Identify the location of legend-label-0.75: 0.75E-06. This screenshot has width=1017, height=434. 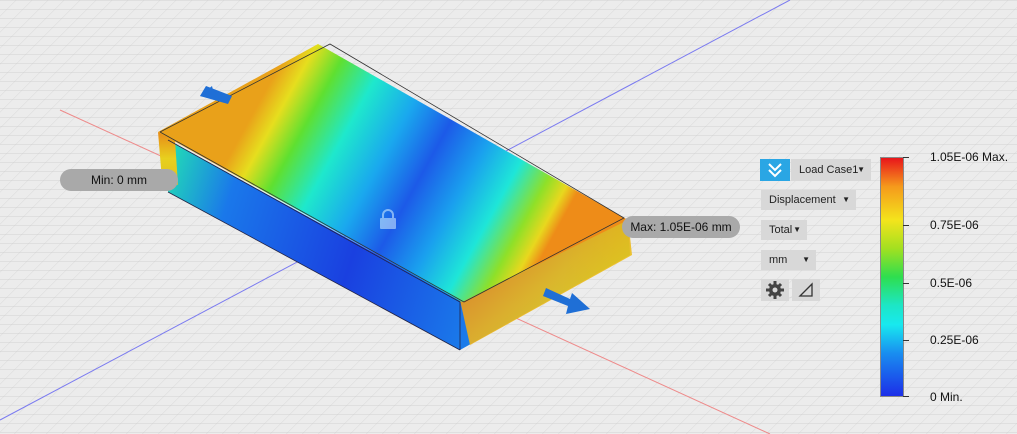
(954, 225).